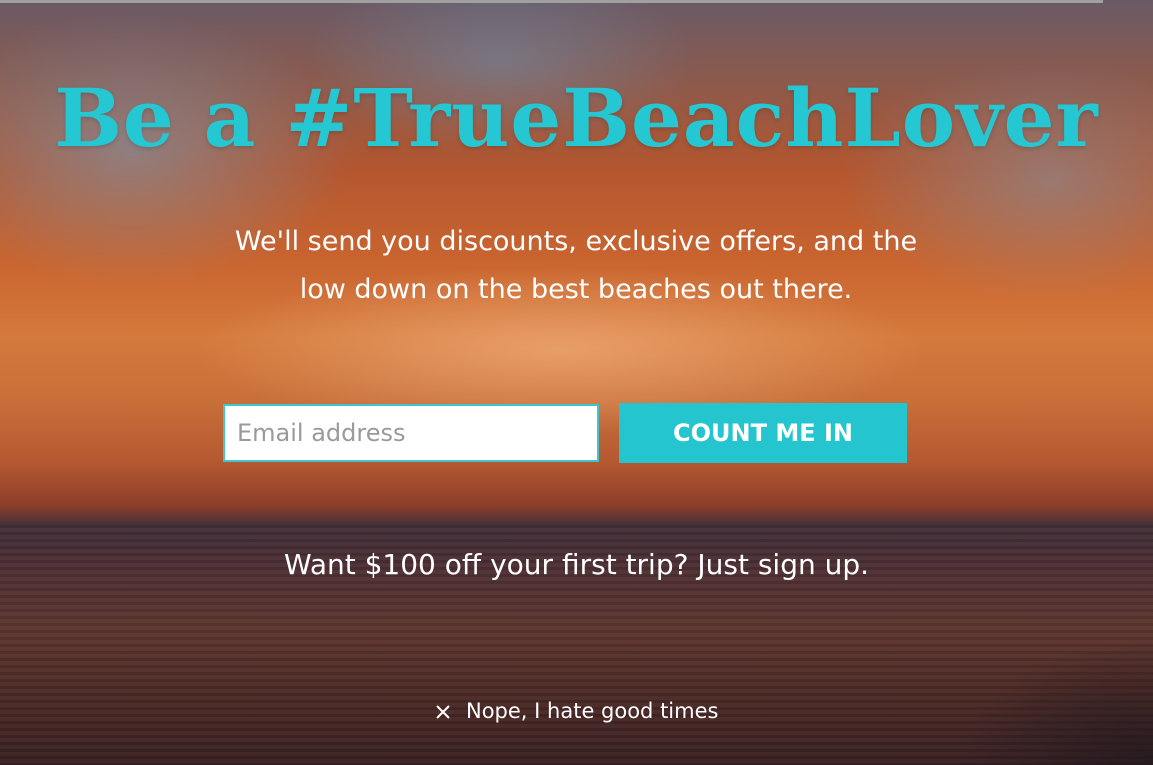 The image size is (1153, 765). Describe the element at coordinates (443, 711) in the screenshot. I see `close-icon` at that location.